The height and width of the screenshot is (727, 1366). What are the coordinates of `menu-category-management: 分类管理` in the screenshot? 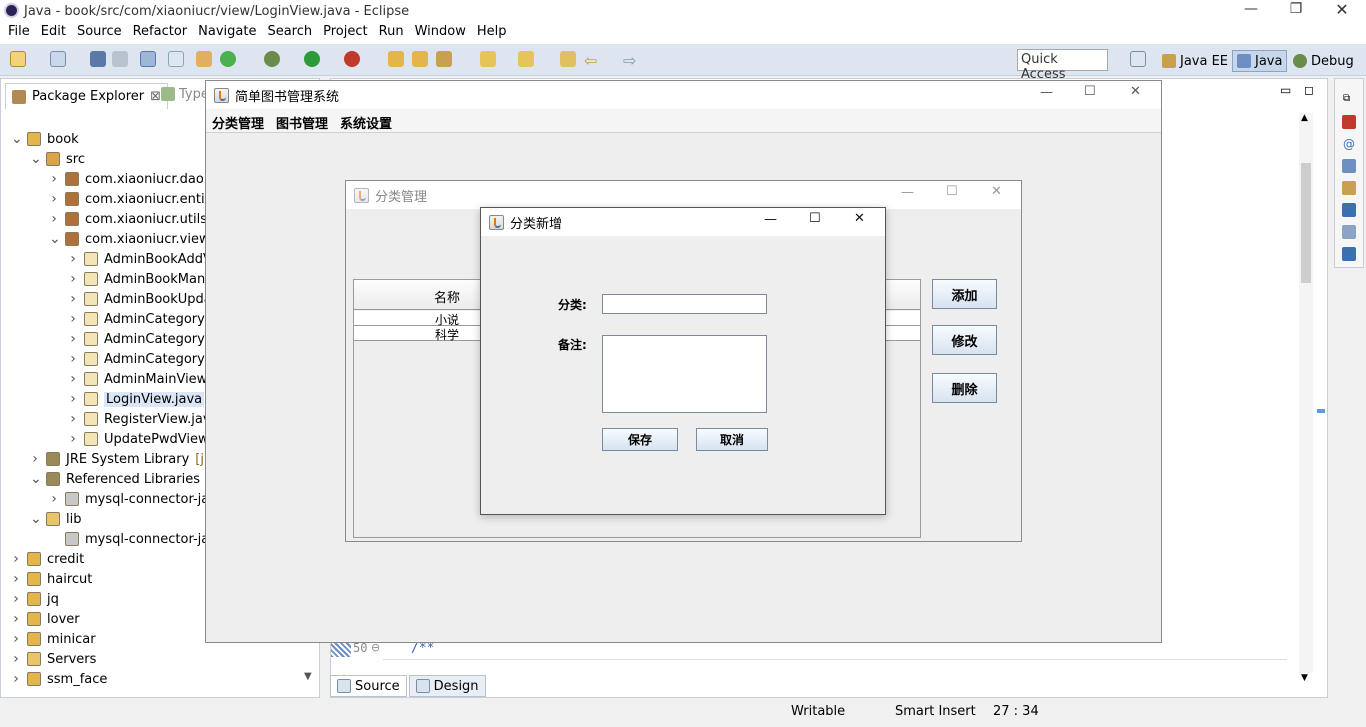 It's located at (238, 122).